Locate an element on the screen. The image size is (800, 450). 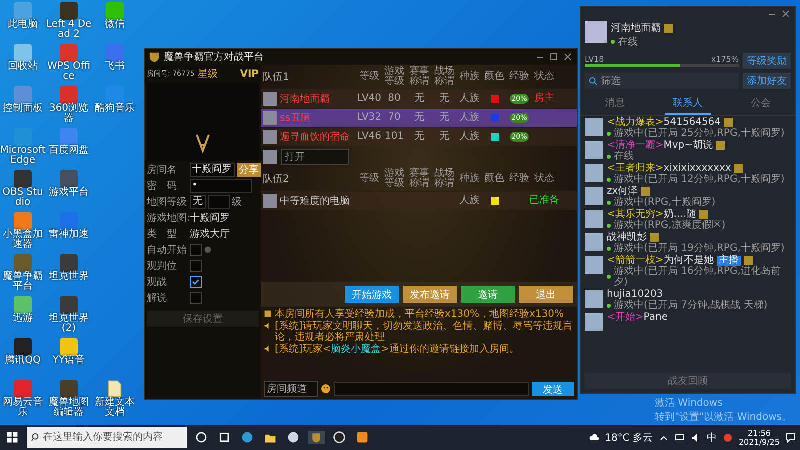
desktop-icon-label: 迅游 is located at coordinates (23, 319).